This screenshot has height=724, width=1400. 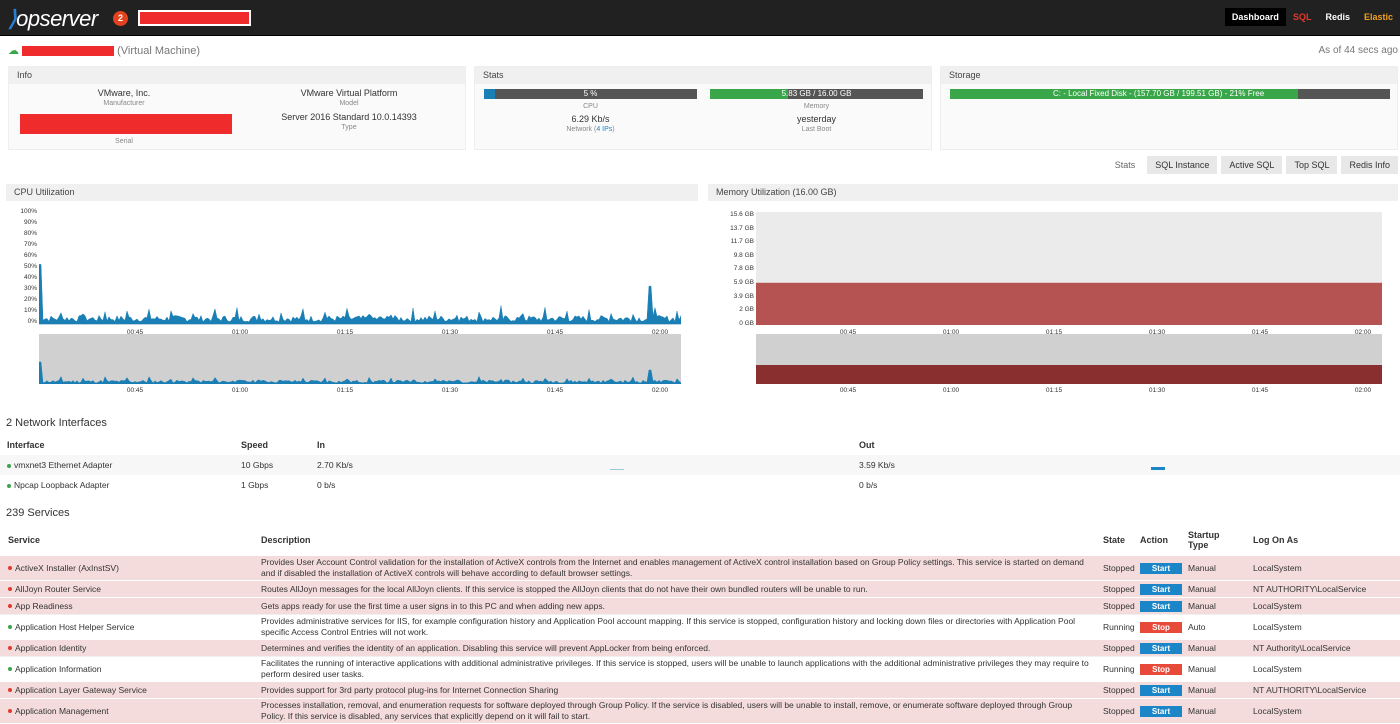 I want to click on y-tick-label: 20%, so click(x=30, y=299).